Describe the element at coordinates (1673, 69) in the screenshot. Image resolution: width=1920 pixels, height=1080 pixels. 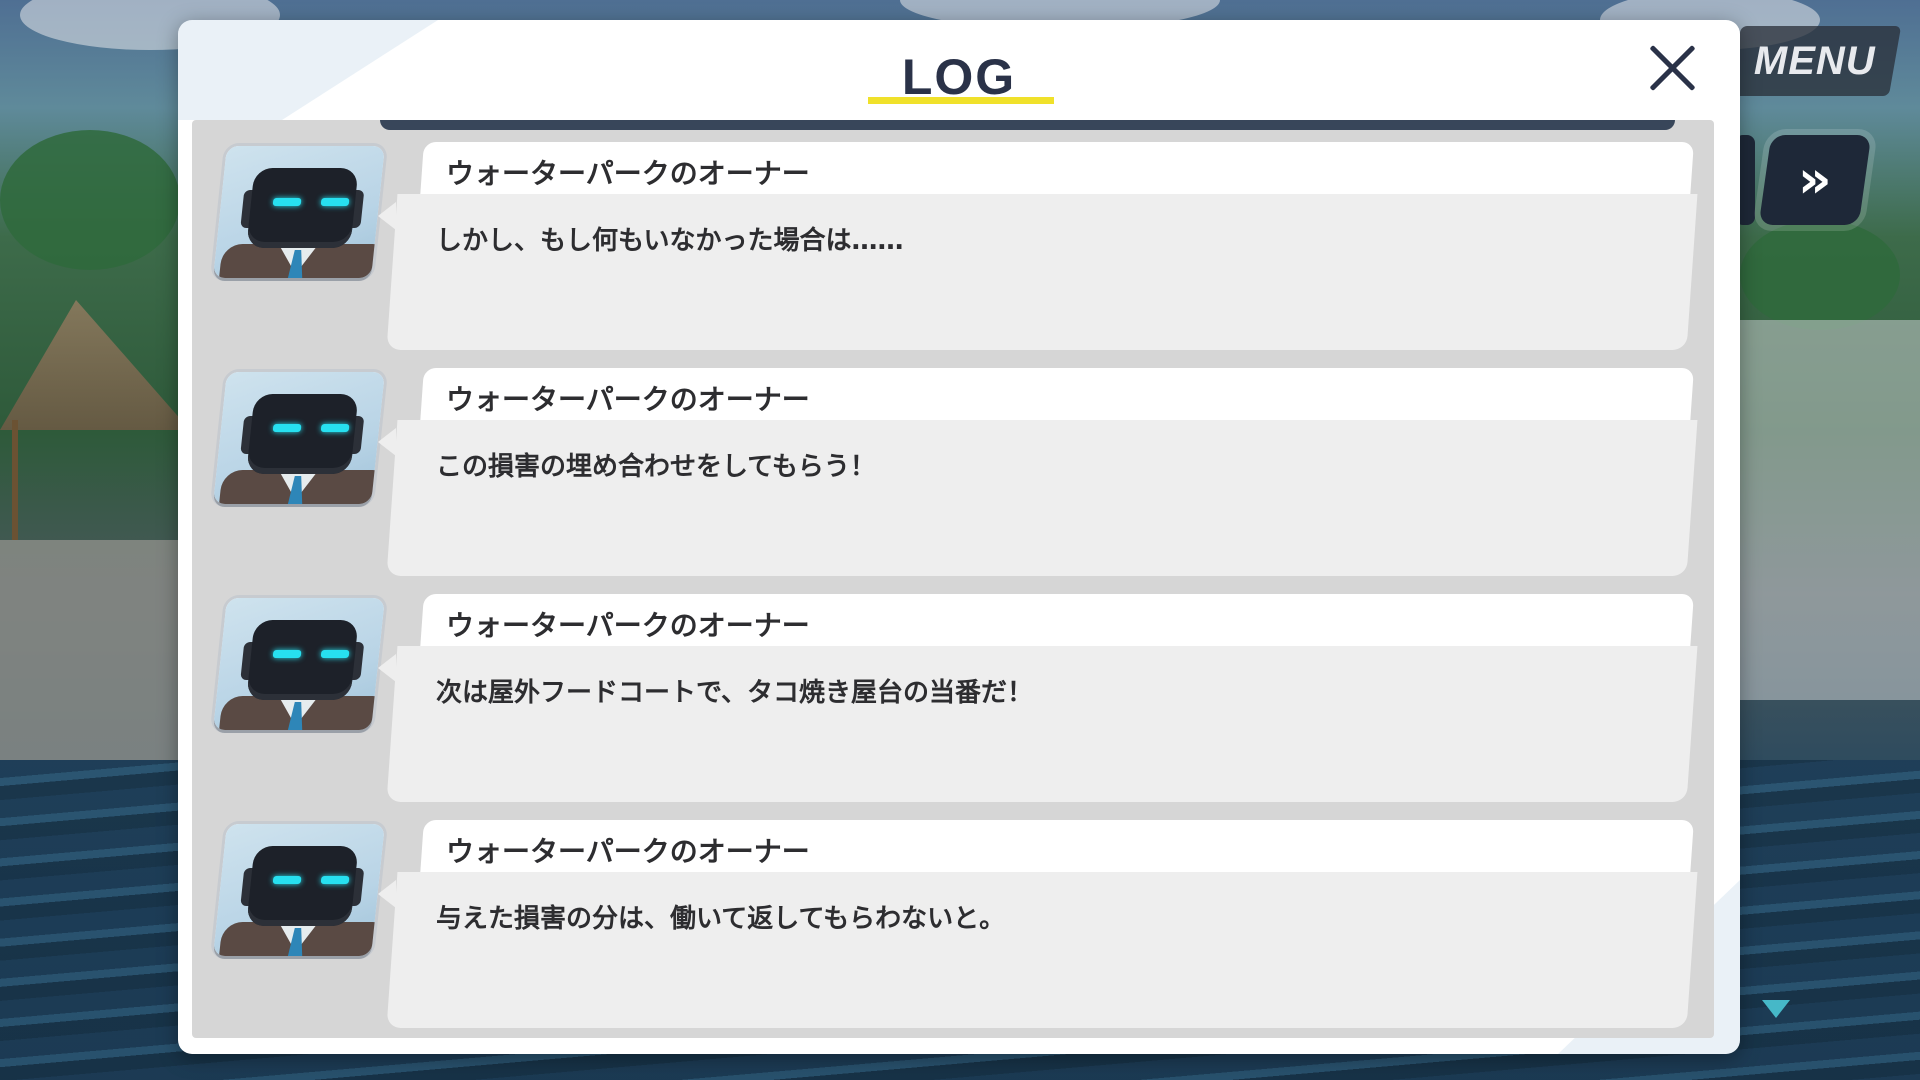
I see `close-icon` at that location.